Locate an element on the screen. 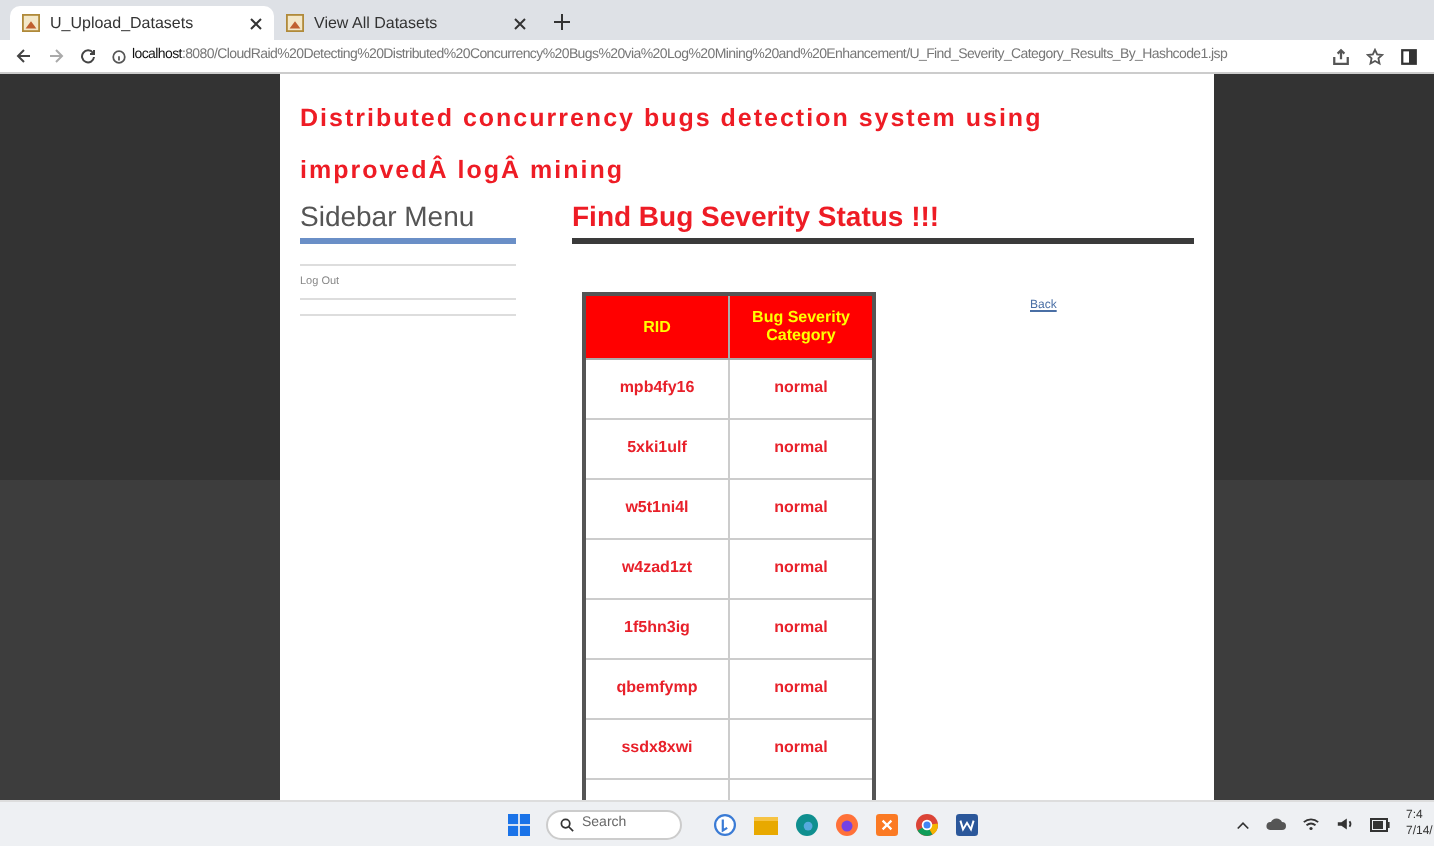 The height and width of the screenshot is (846, 1434). sidebar-icon is located at coordinates (1409, 56).